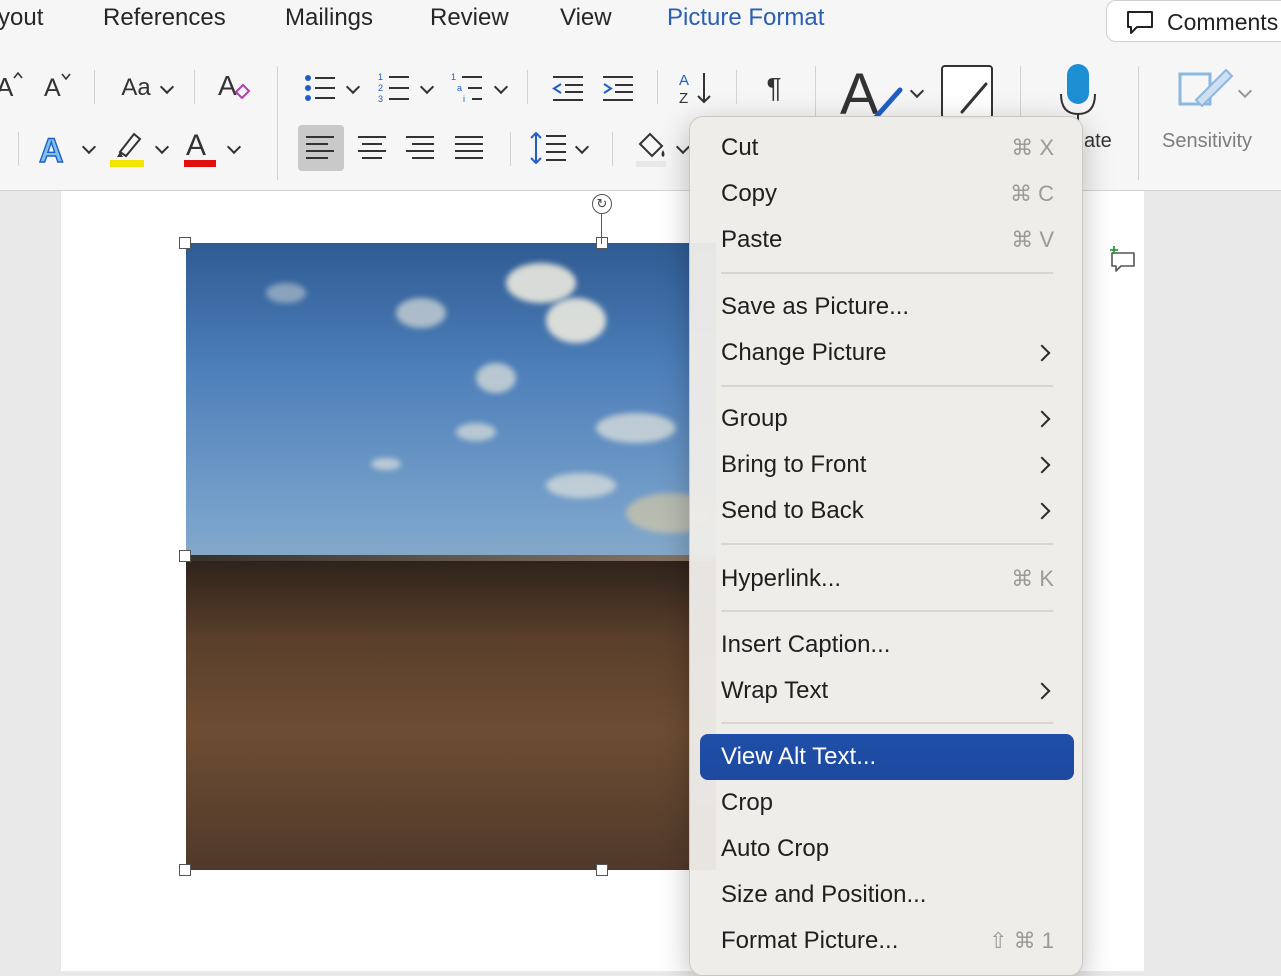 This screenshot has width=1281, height=976. I want to click on resize-handle-top-left, so click(185, 243).